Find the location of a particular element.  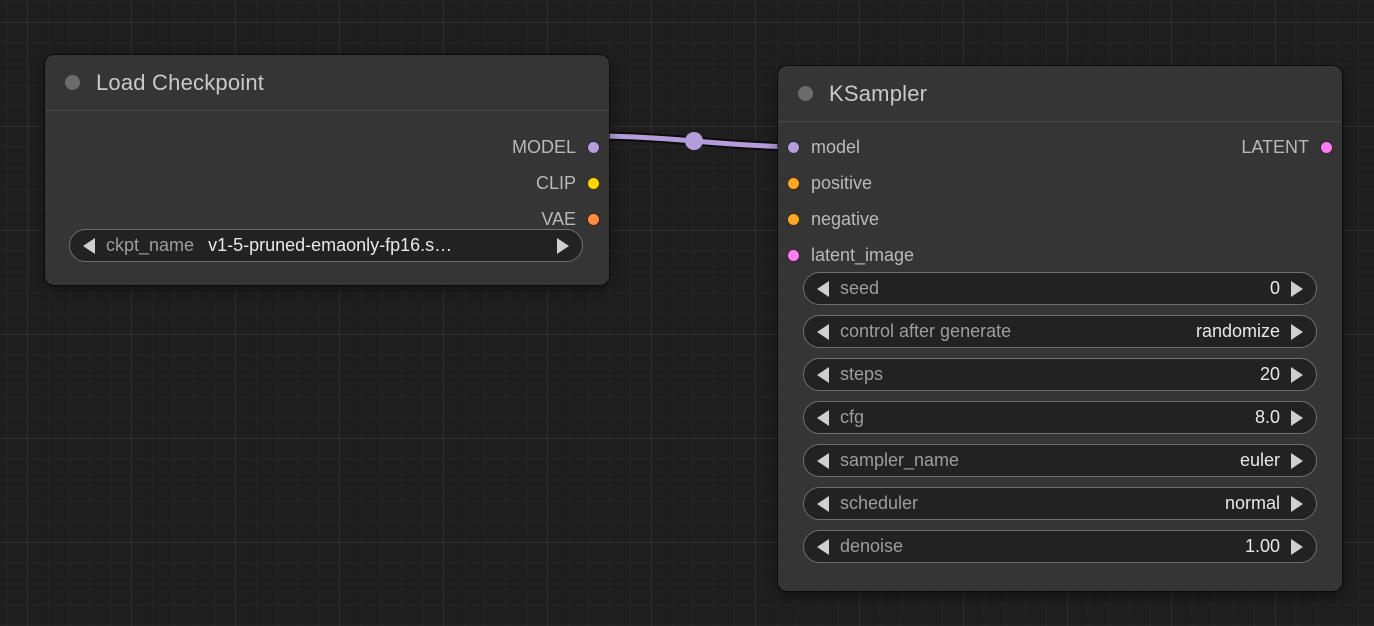

widget-value-control-after-generate: randomize is located at coordinates (1237, 331).